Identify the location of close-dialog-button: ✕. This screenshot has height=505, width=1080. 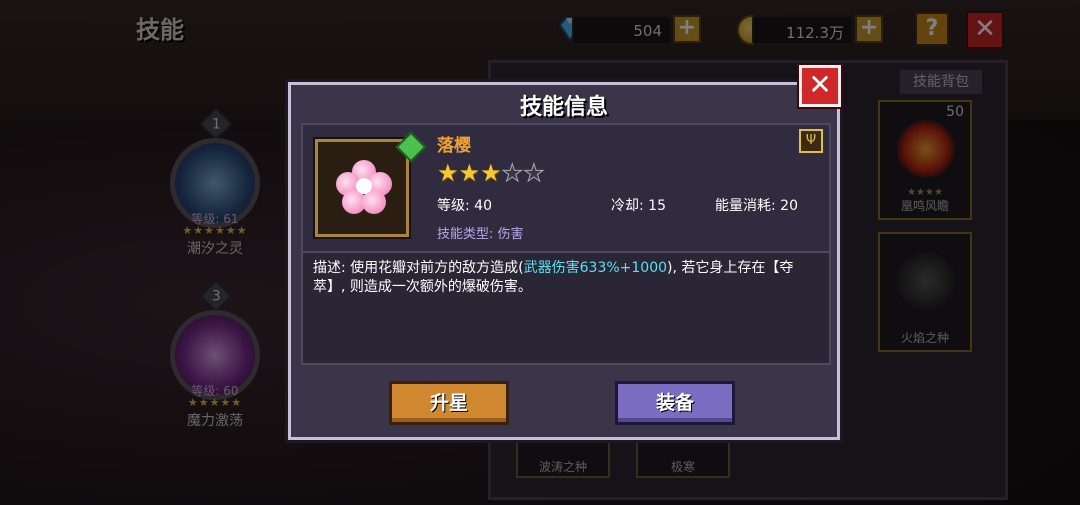
(820, 86).